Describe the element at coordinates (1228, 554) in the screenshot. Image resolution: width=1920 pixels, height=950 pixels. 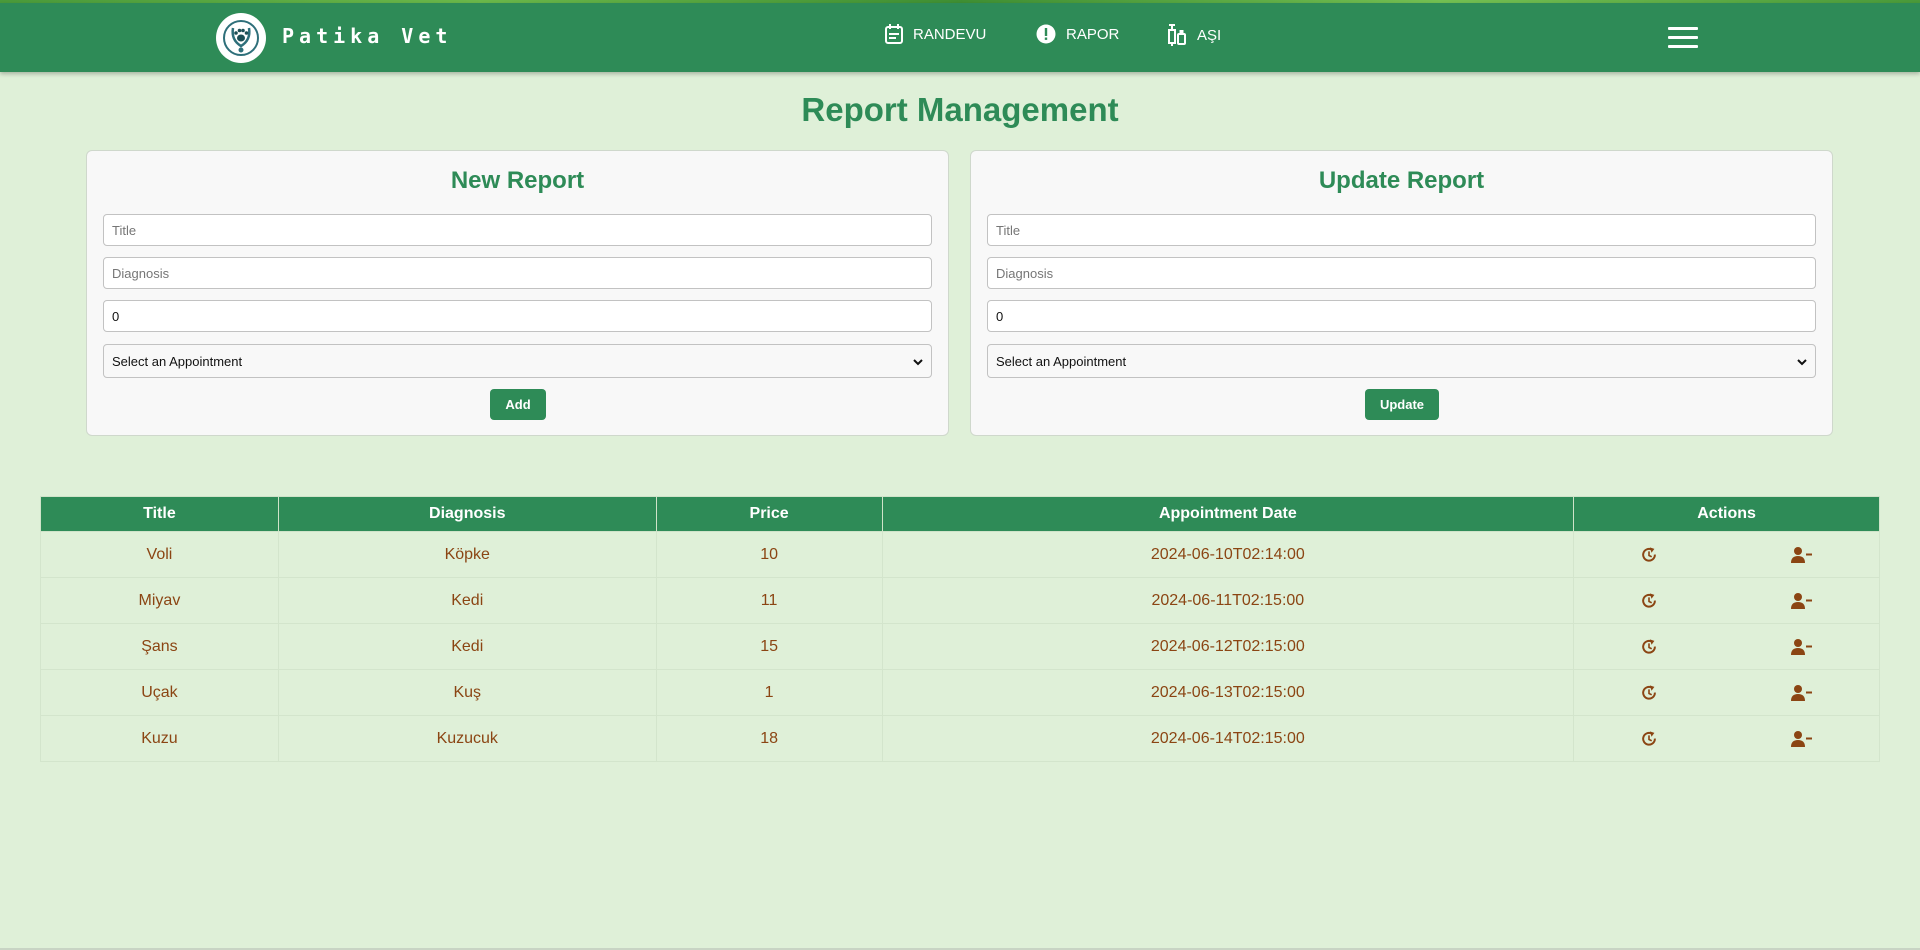
I see `cell-appointment-date: 2024-06-10T02:14:00` at that location.